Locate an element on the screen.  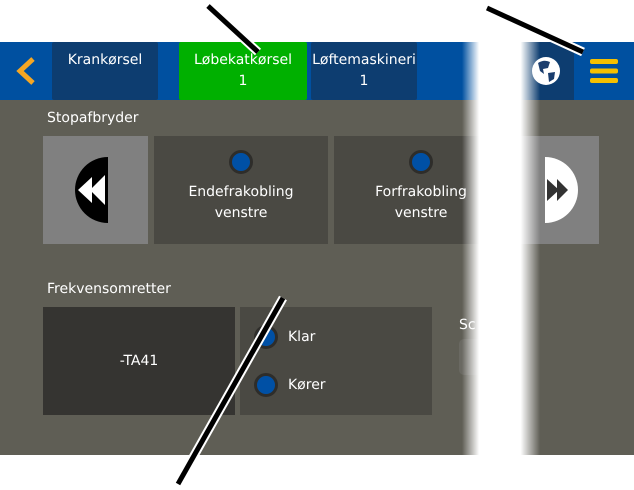
section-title: Stopafbryder is located at coordinates (93, 119).